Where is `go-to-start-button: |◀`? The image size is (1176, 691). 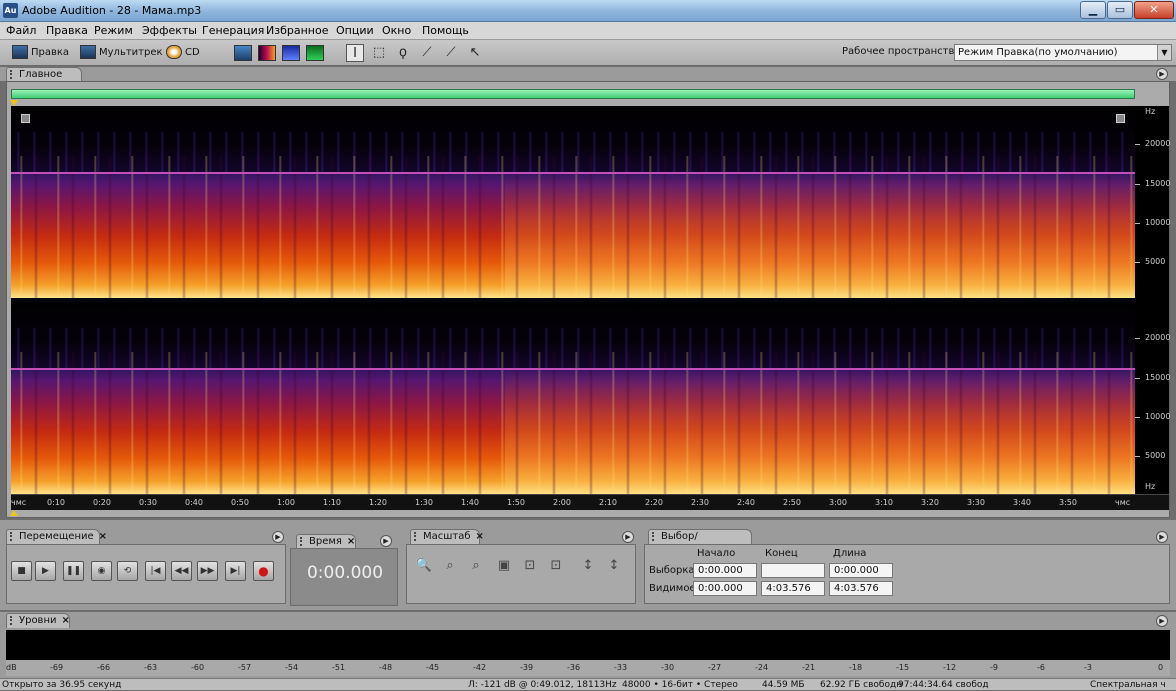 go-to-start-button: |◀ is located at coordinates (155, 571).